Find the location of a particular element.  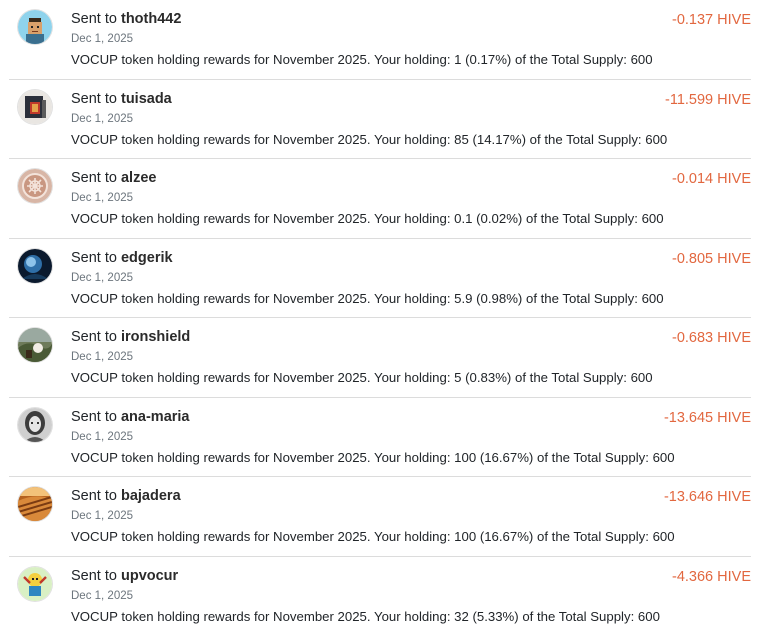

landscape-avatar-icon is located at coordinates (35, 345).